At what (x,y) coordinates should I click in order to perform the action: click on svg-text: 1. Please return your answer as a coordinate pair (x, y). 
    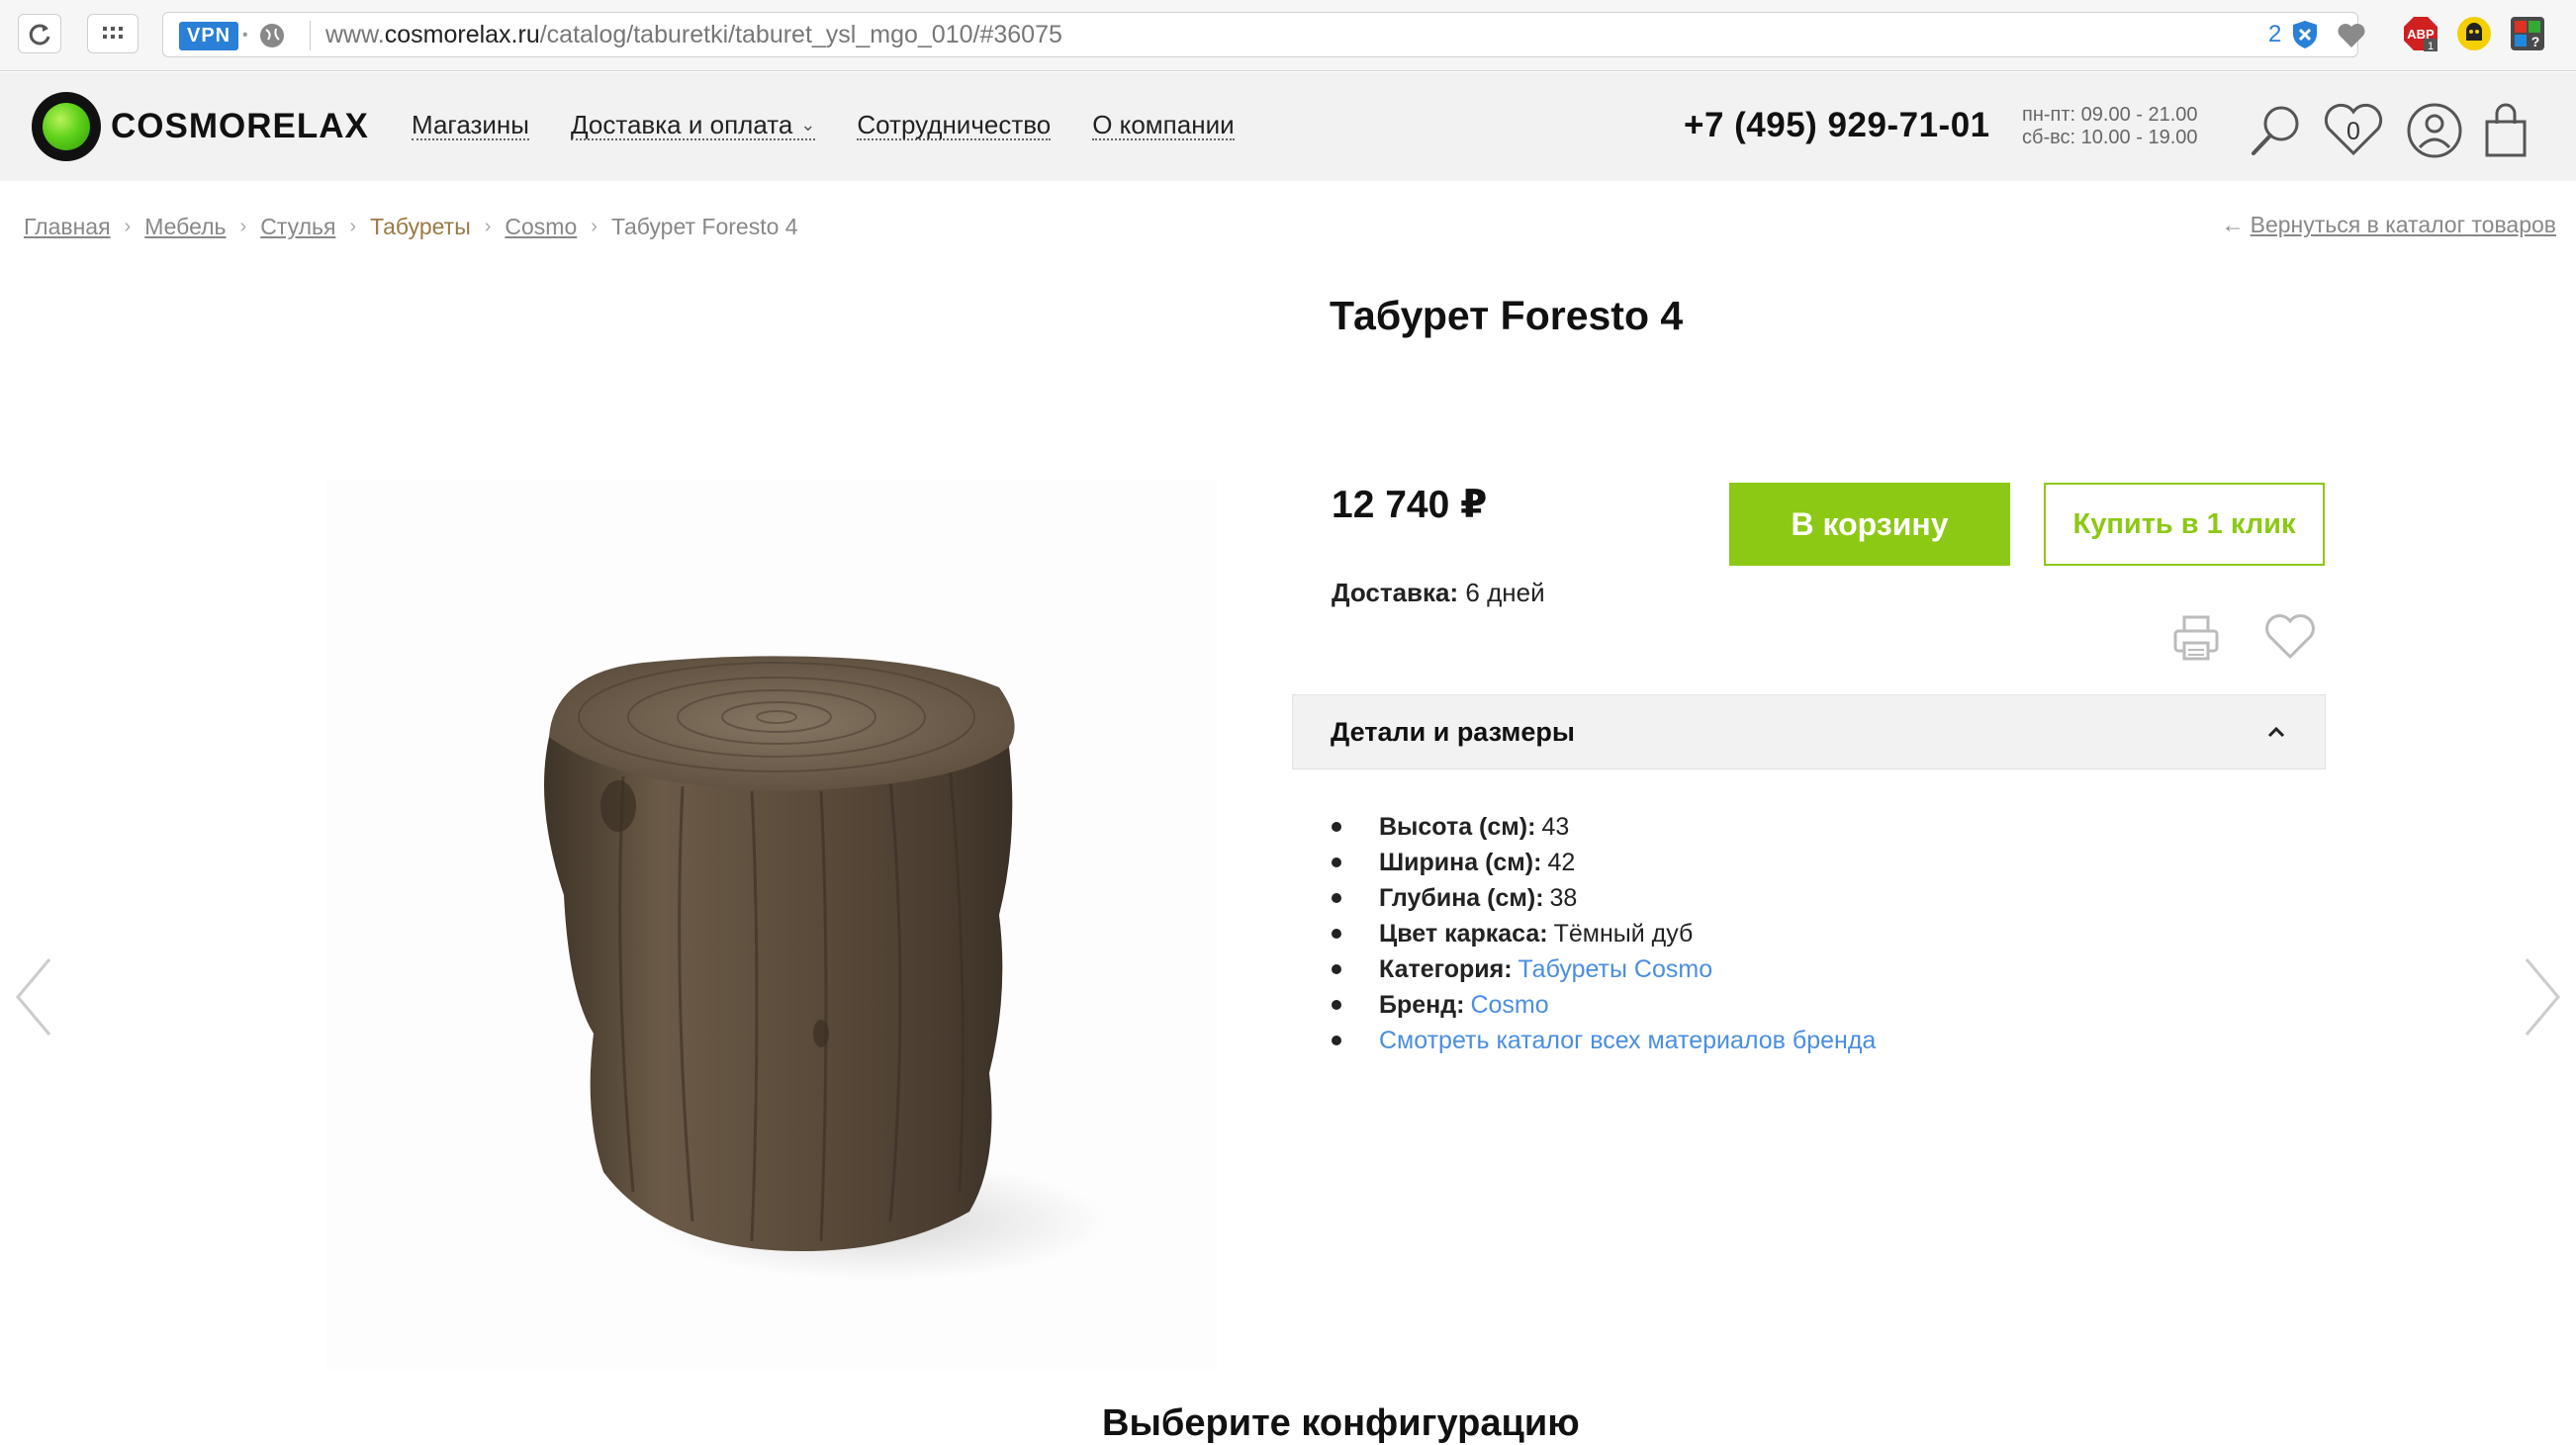
    Looking at the image, I should click on (2431, 46).